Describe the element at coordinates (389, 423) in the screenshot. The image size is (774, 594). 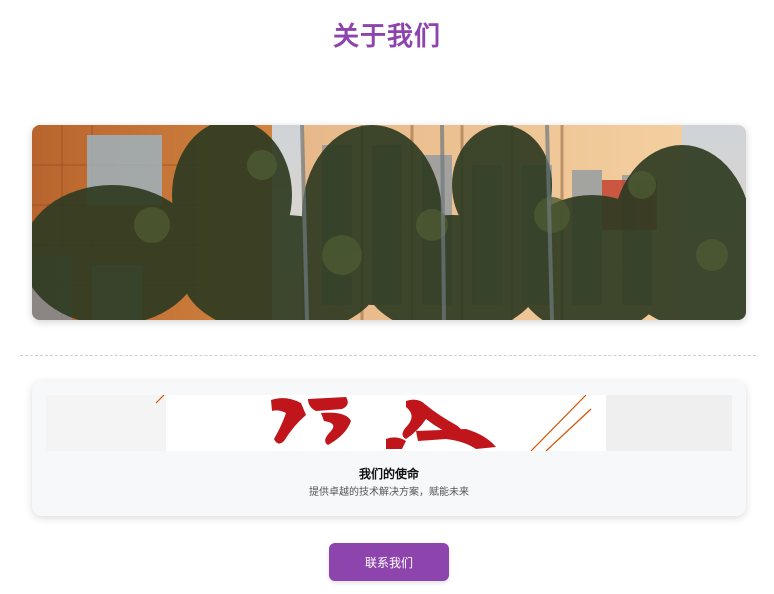
I see `mission-banner-image` at that location.